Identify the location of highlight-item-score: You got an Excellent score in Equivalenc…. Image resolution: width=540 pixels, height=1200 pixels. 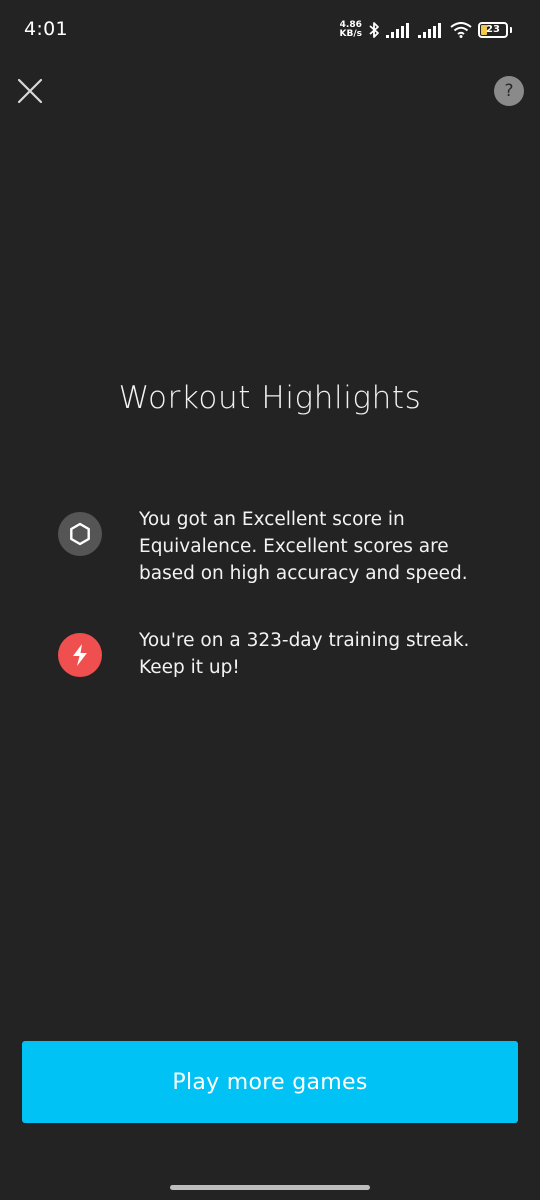
(268, 548).